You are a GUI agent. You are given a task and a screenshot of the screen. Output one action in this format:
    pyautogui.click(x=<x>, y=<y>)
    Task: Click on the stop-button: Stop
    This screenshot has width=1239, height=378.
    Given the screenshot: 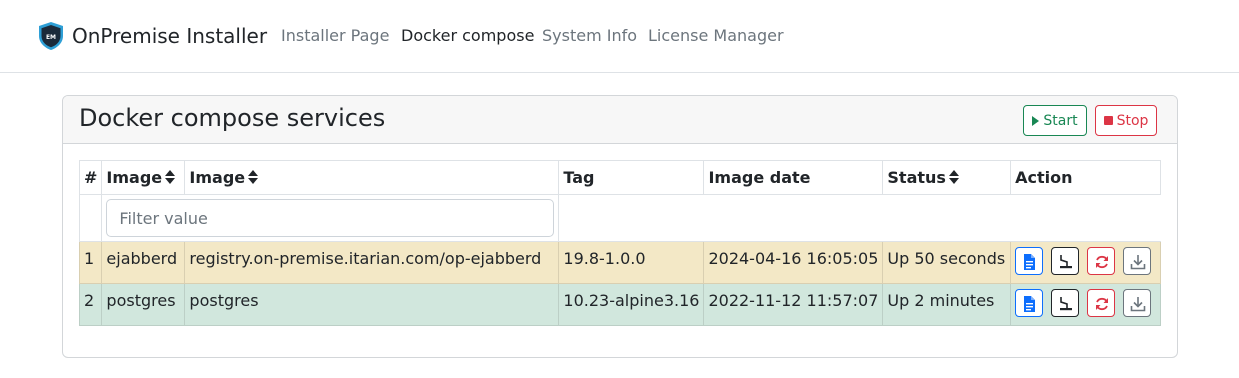 What is the action you would take?
    pyautogui.click(x=1126, y=120)
    